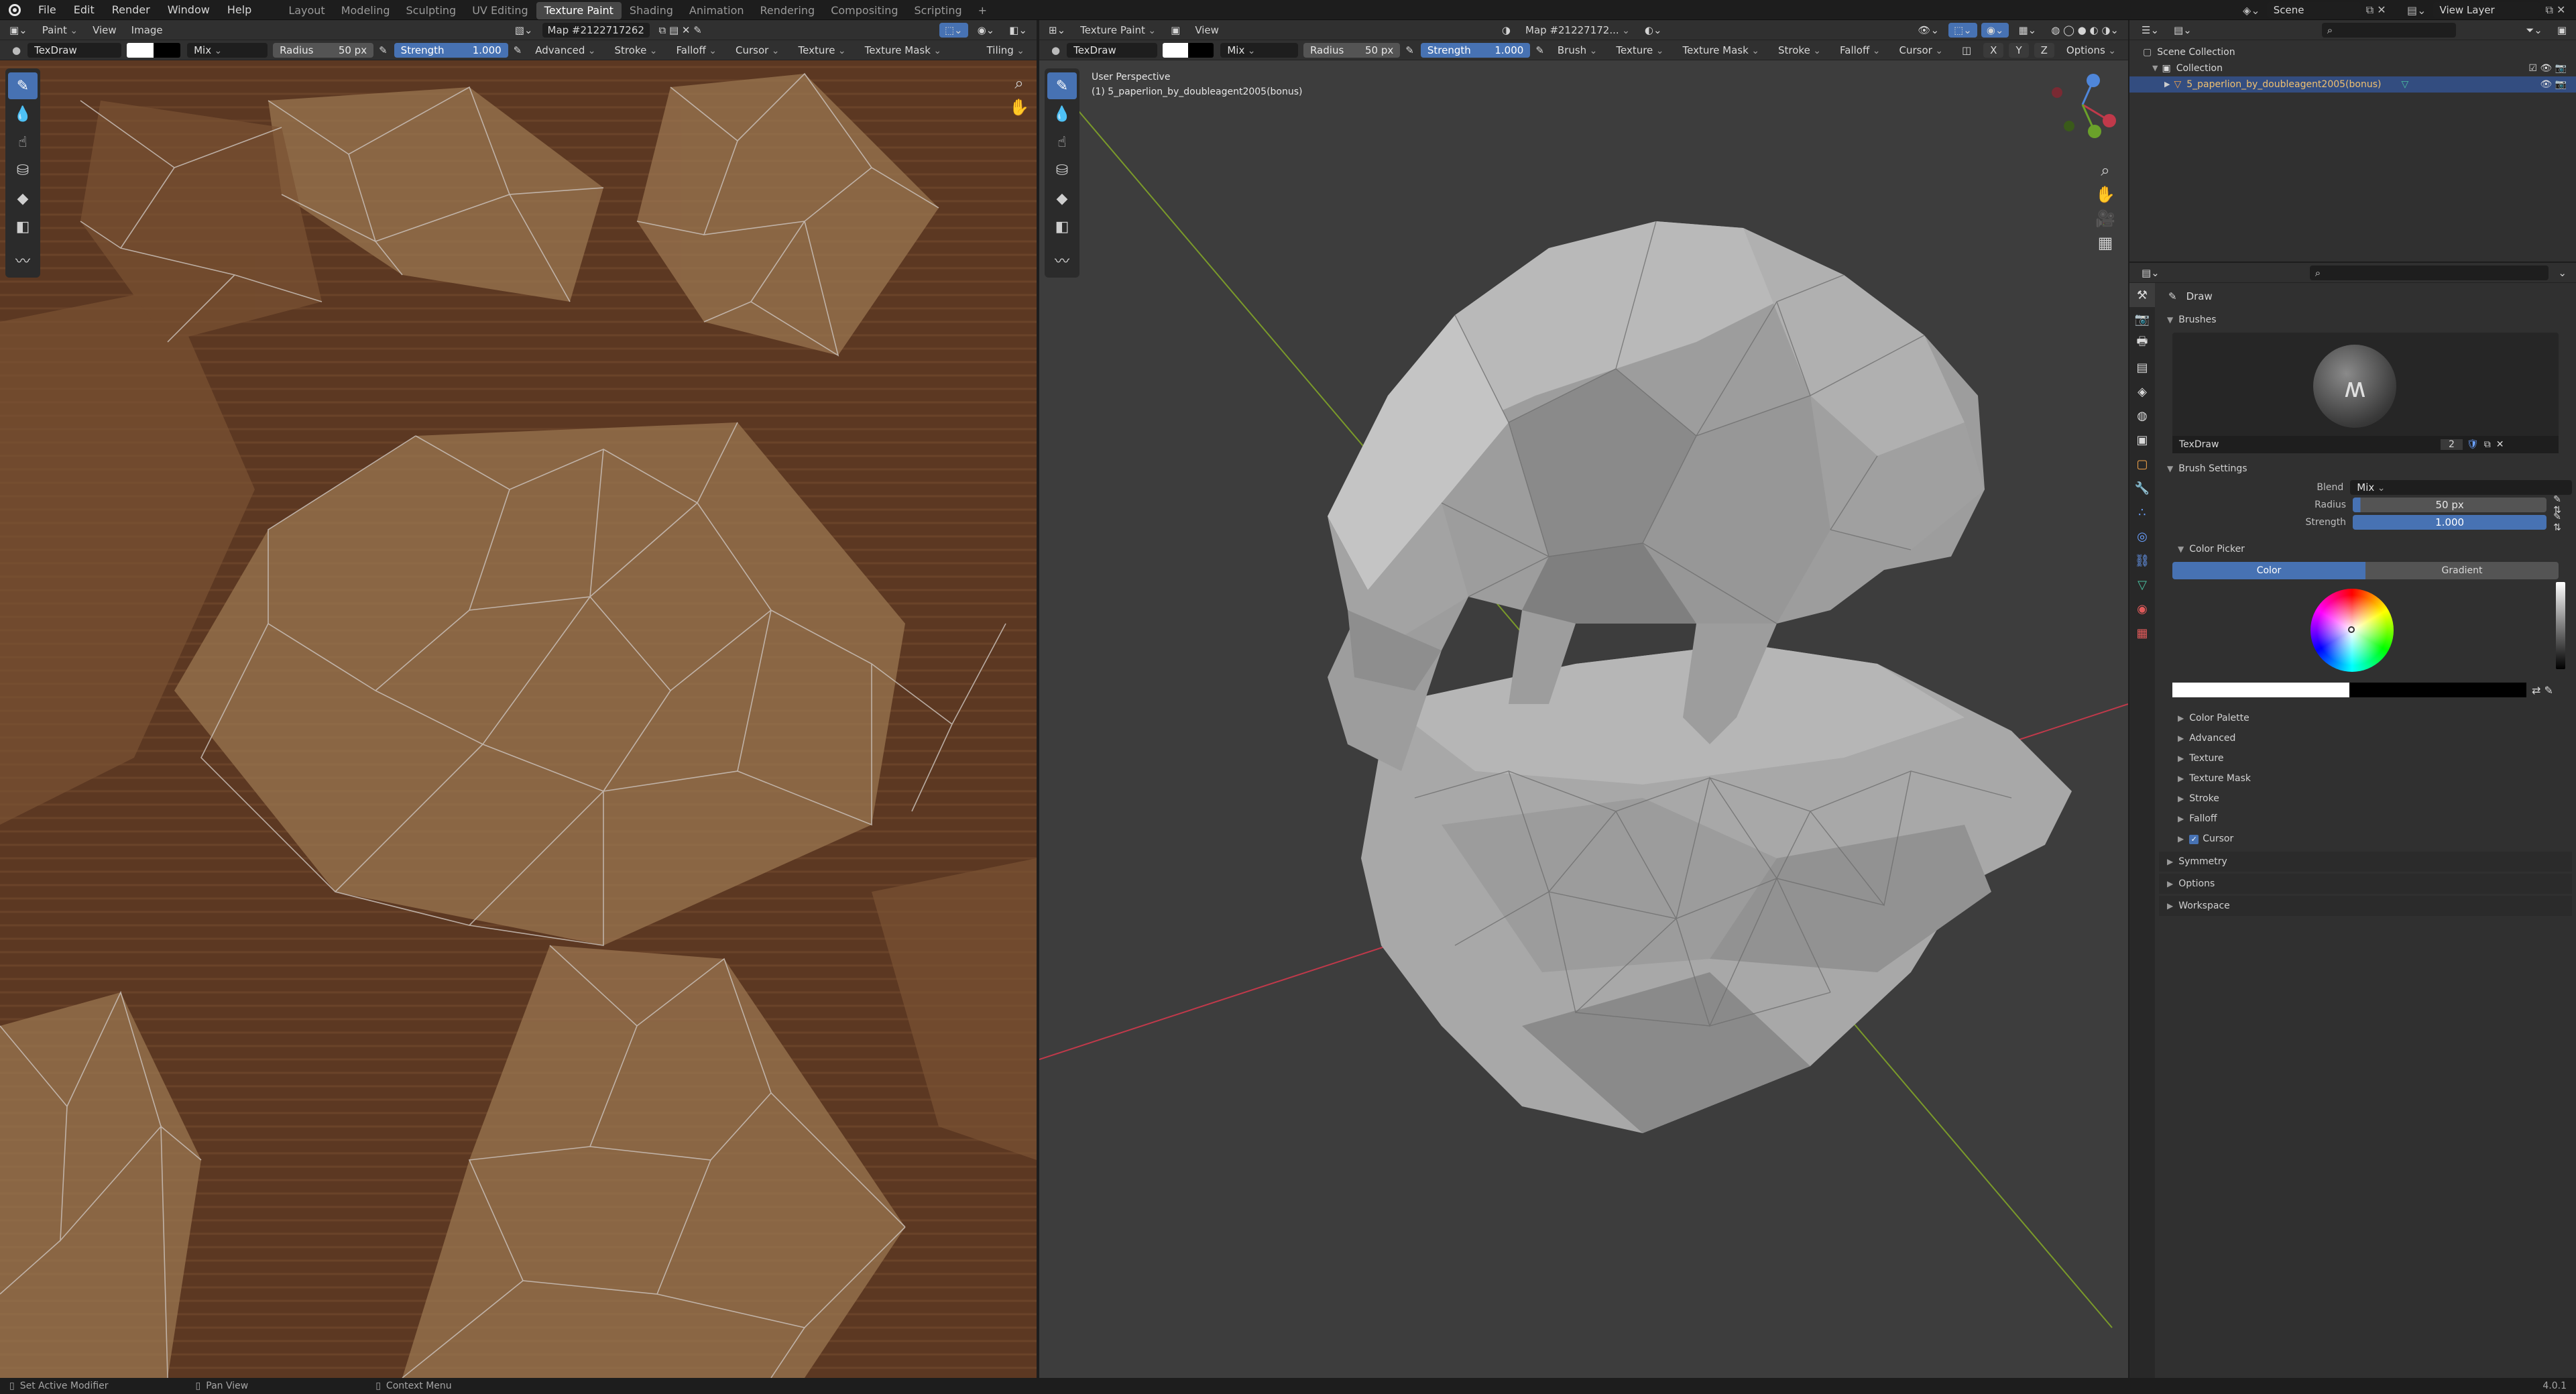  I want to click on viewport-menu-falloff: Falloff, so click(1860, 50).